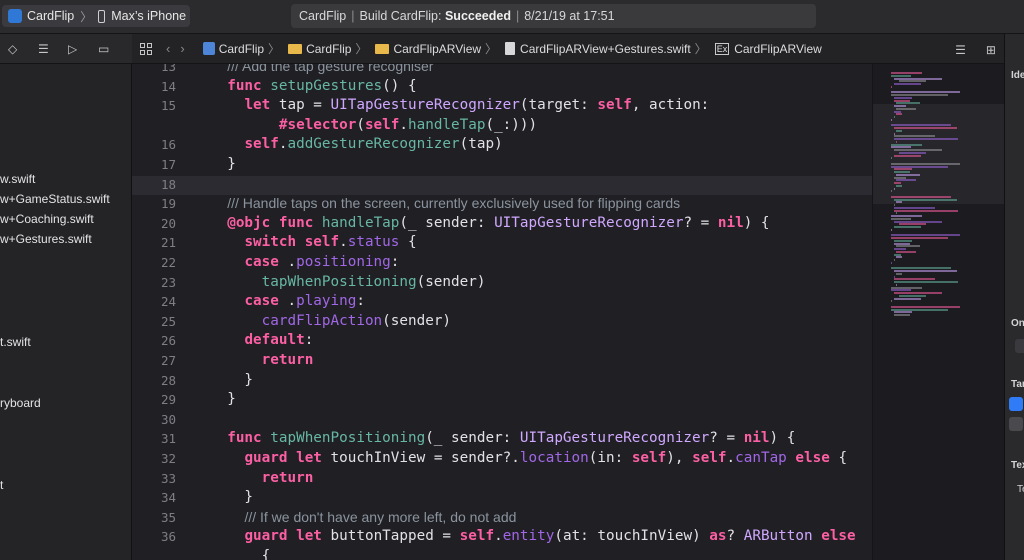 This screenshot has width=1024, height=560. Describe the element at coordinates (502, 166) in the screenshot. I see `code-line: 17 }` at that location.